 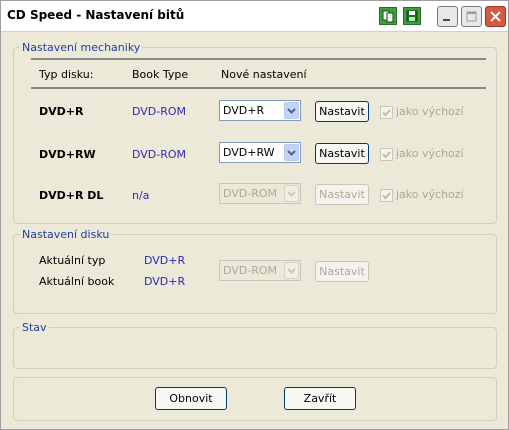 I want to click on disc-book-select: DVD-ROM, so click(x=260, y=270).